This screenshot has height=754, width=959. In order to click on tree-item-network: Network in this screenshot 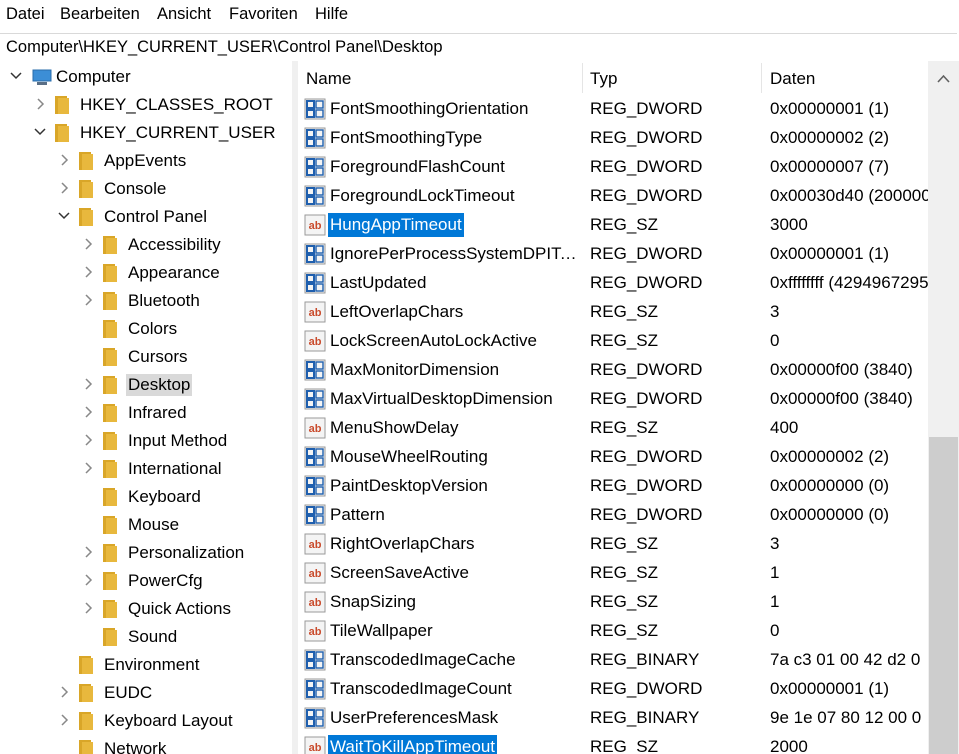, I will do `click(174, 745)`.